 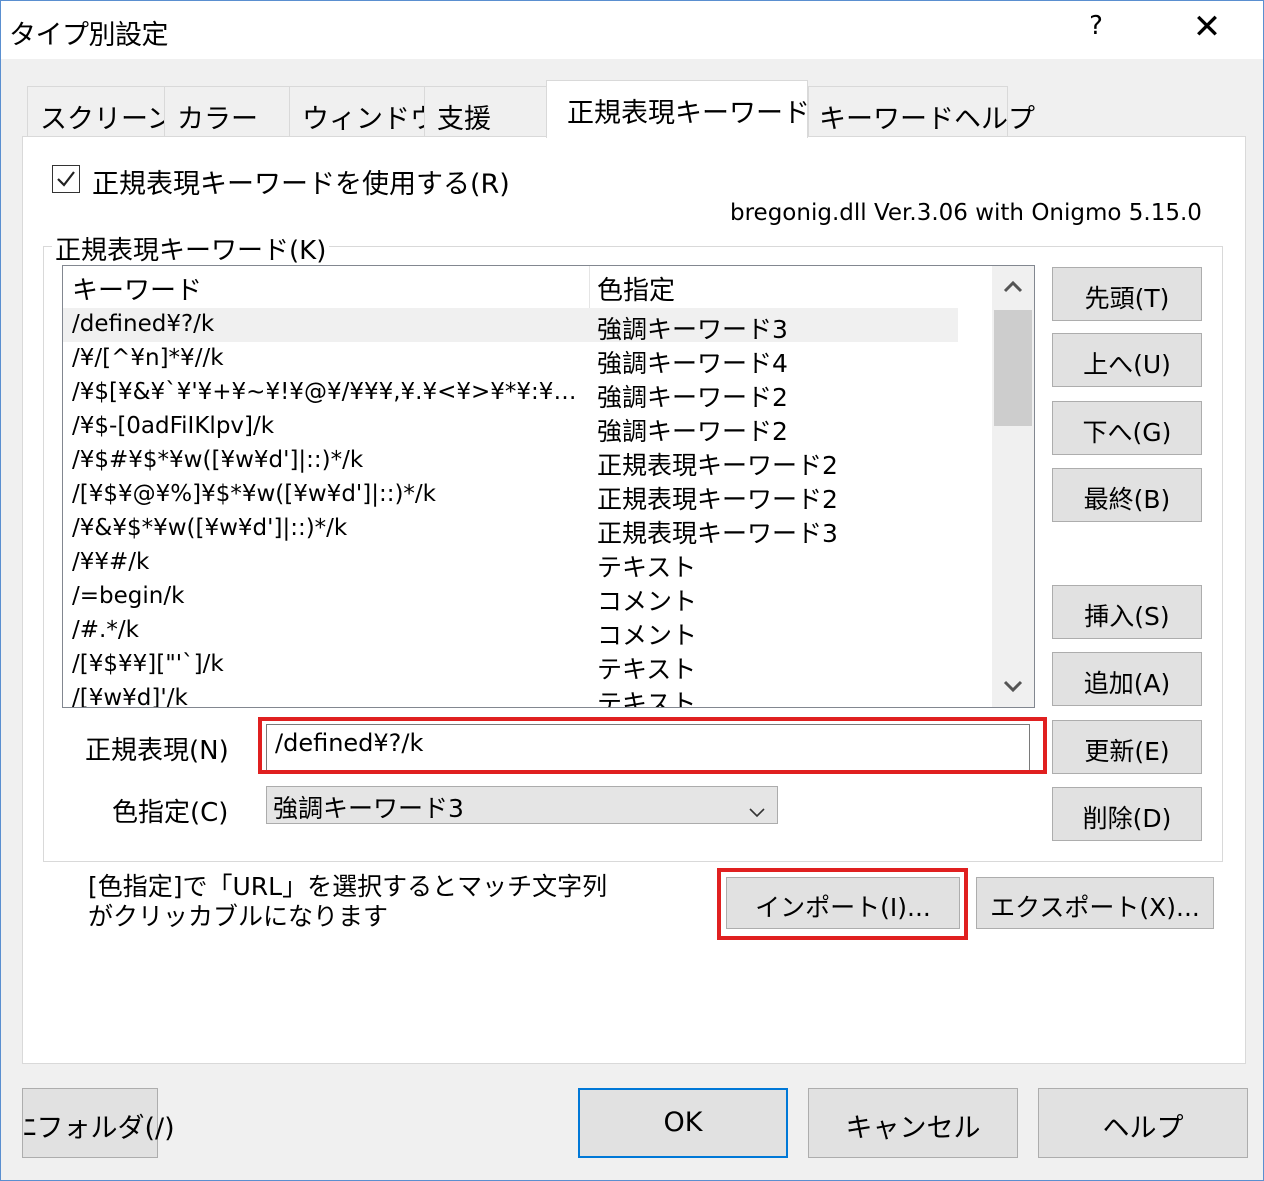 What do you see at coordinates (510, 428) in the screenshot?
I see `table-row: /¥$-[0adFiIKlpv]/k 強調キーワード2` at bounding box center [510, 428].